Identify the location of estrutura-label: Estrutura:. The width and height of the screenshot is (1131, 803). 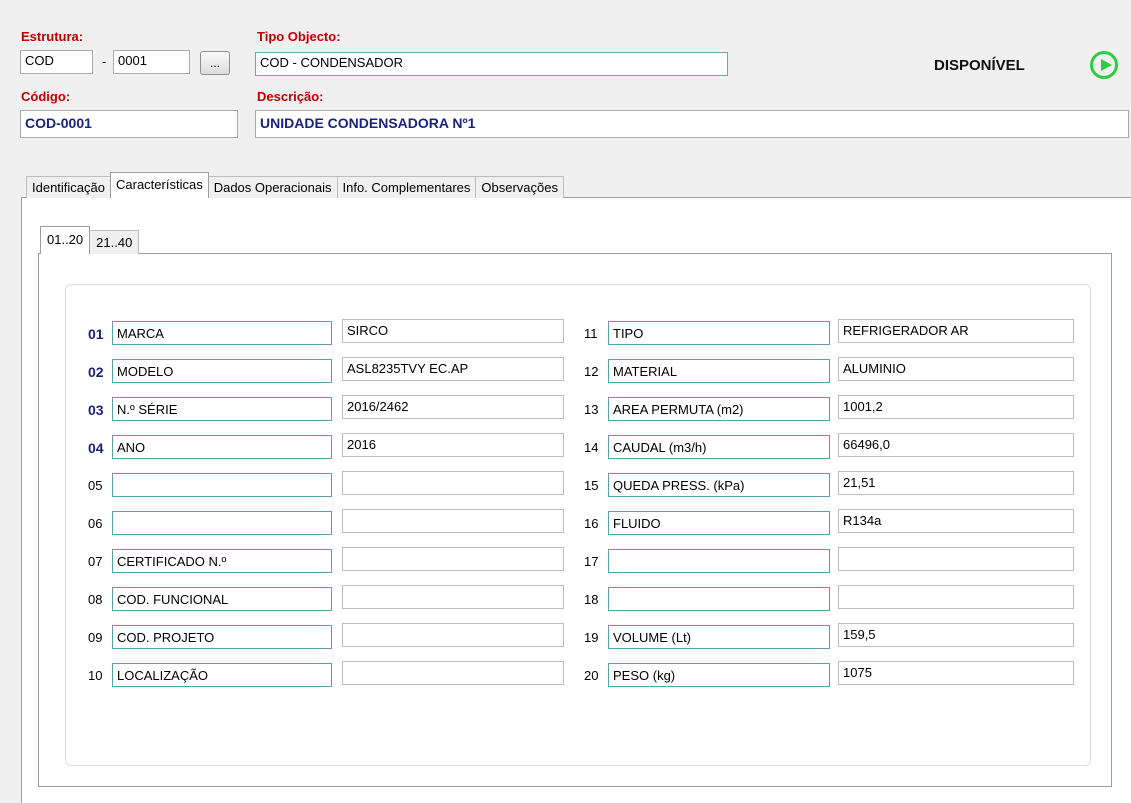
(52, 36).